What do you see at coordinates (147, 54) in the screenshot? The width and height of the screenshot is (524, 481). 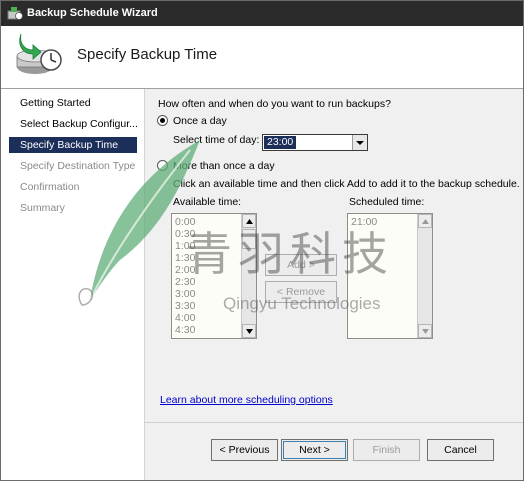 I see `page-title: Specify Backup Time` at bounding box center [147, 54].